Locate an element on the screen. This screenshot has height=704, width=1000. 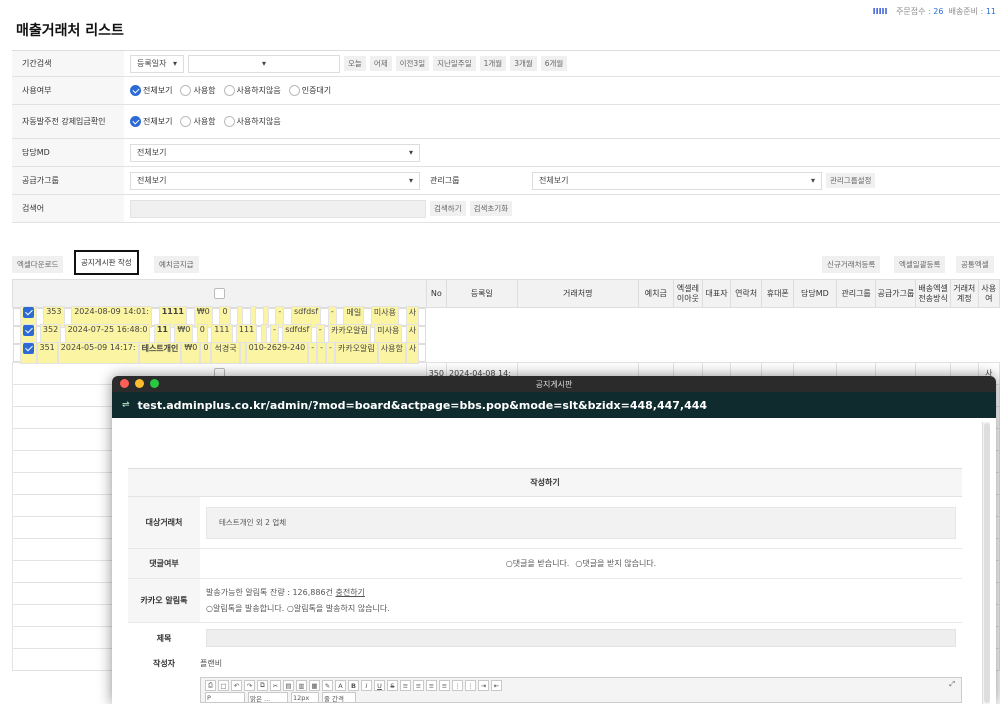
table-icon: ▦ is located at coordinates (314, 685).